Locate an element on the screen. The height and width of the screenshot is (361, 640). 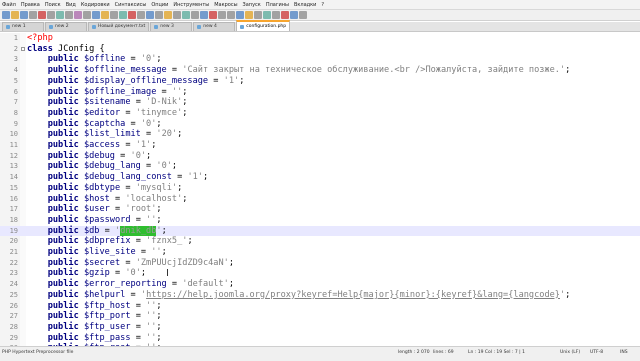
fold-toggle-icon is located at coordinates (23, 48).